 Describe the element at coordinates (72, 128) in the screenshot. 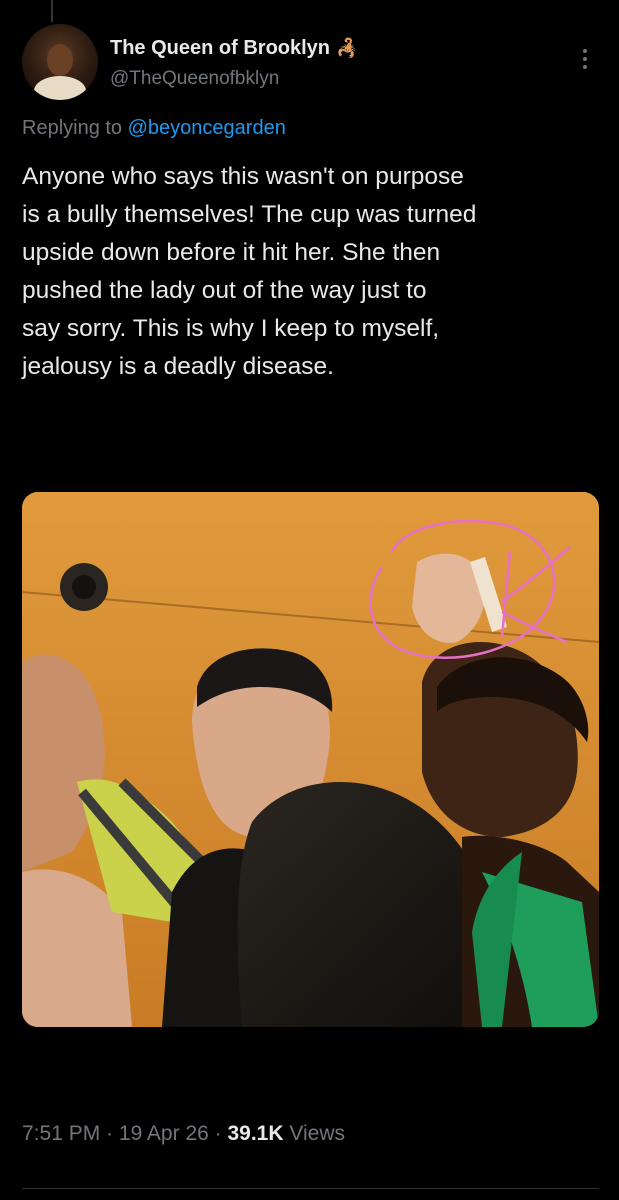

I see `replying-to-label: Replying to` at that location.